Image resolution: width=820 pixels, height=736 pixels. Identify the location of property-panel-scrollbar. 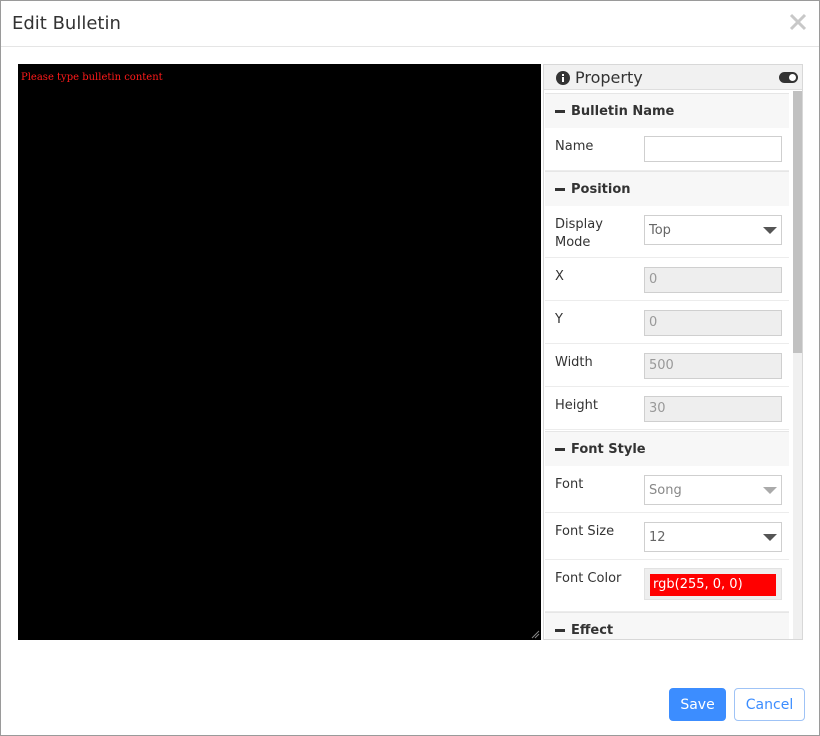
(797, 365).